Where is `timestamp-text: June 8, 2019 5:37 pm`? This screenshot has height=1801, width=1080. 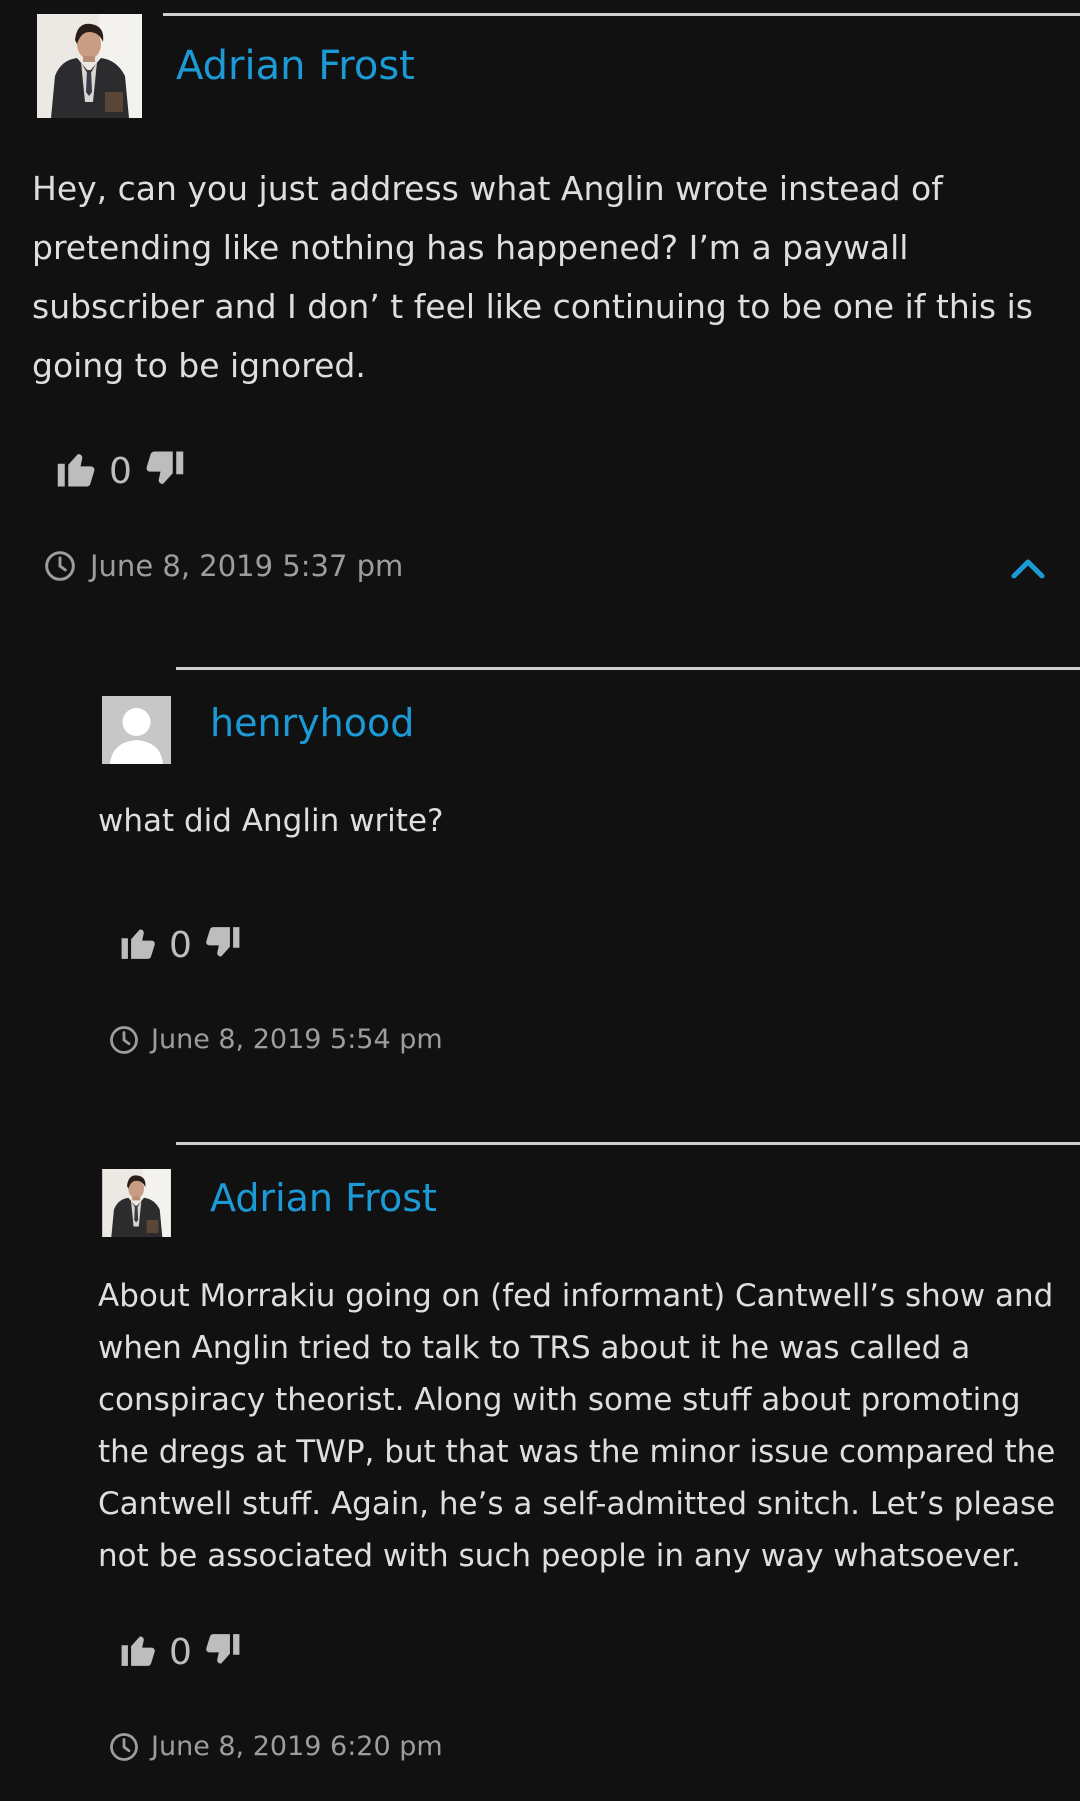 timestamp-text: June 8, 2019 5:37 pm is located at coordinates (247, 566).